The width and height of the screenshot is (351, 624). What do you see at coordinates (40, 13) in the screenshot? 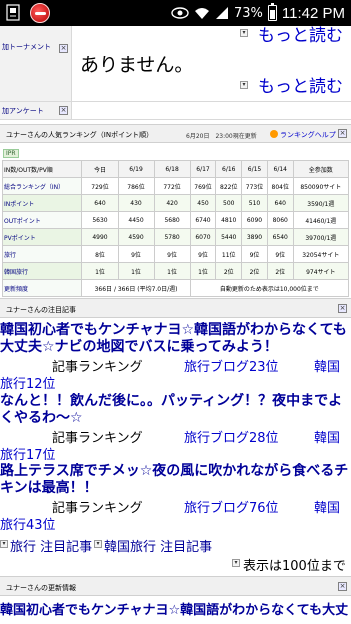
I see `app-icon` at bounding box center [40, 13].